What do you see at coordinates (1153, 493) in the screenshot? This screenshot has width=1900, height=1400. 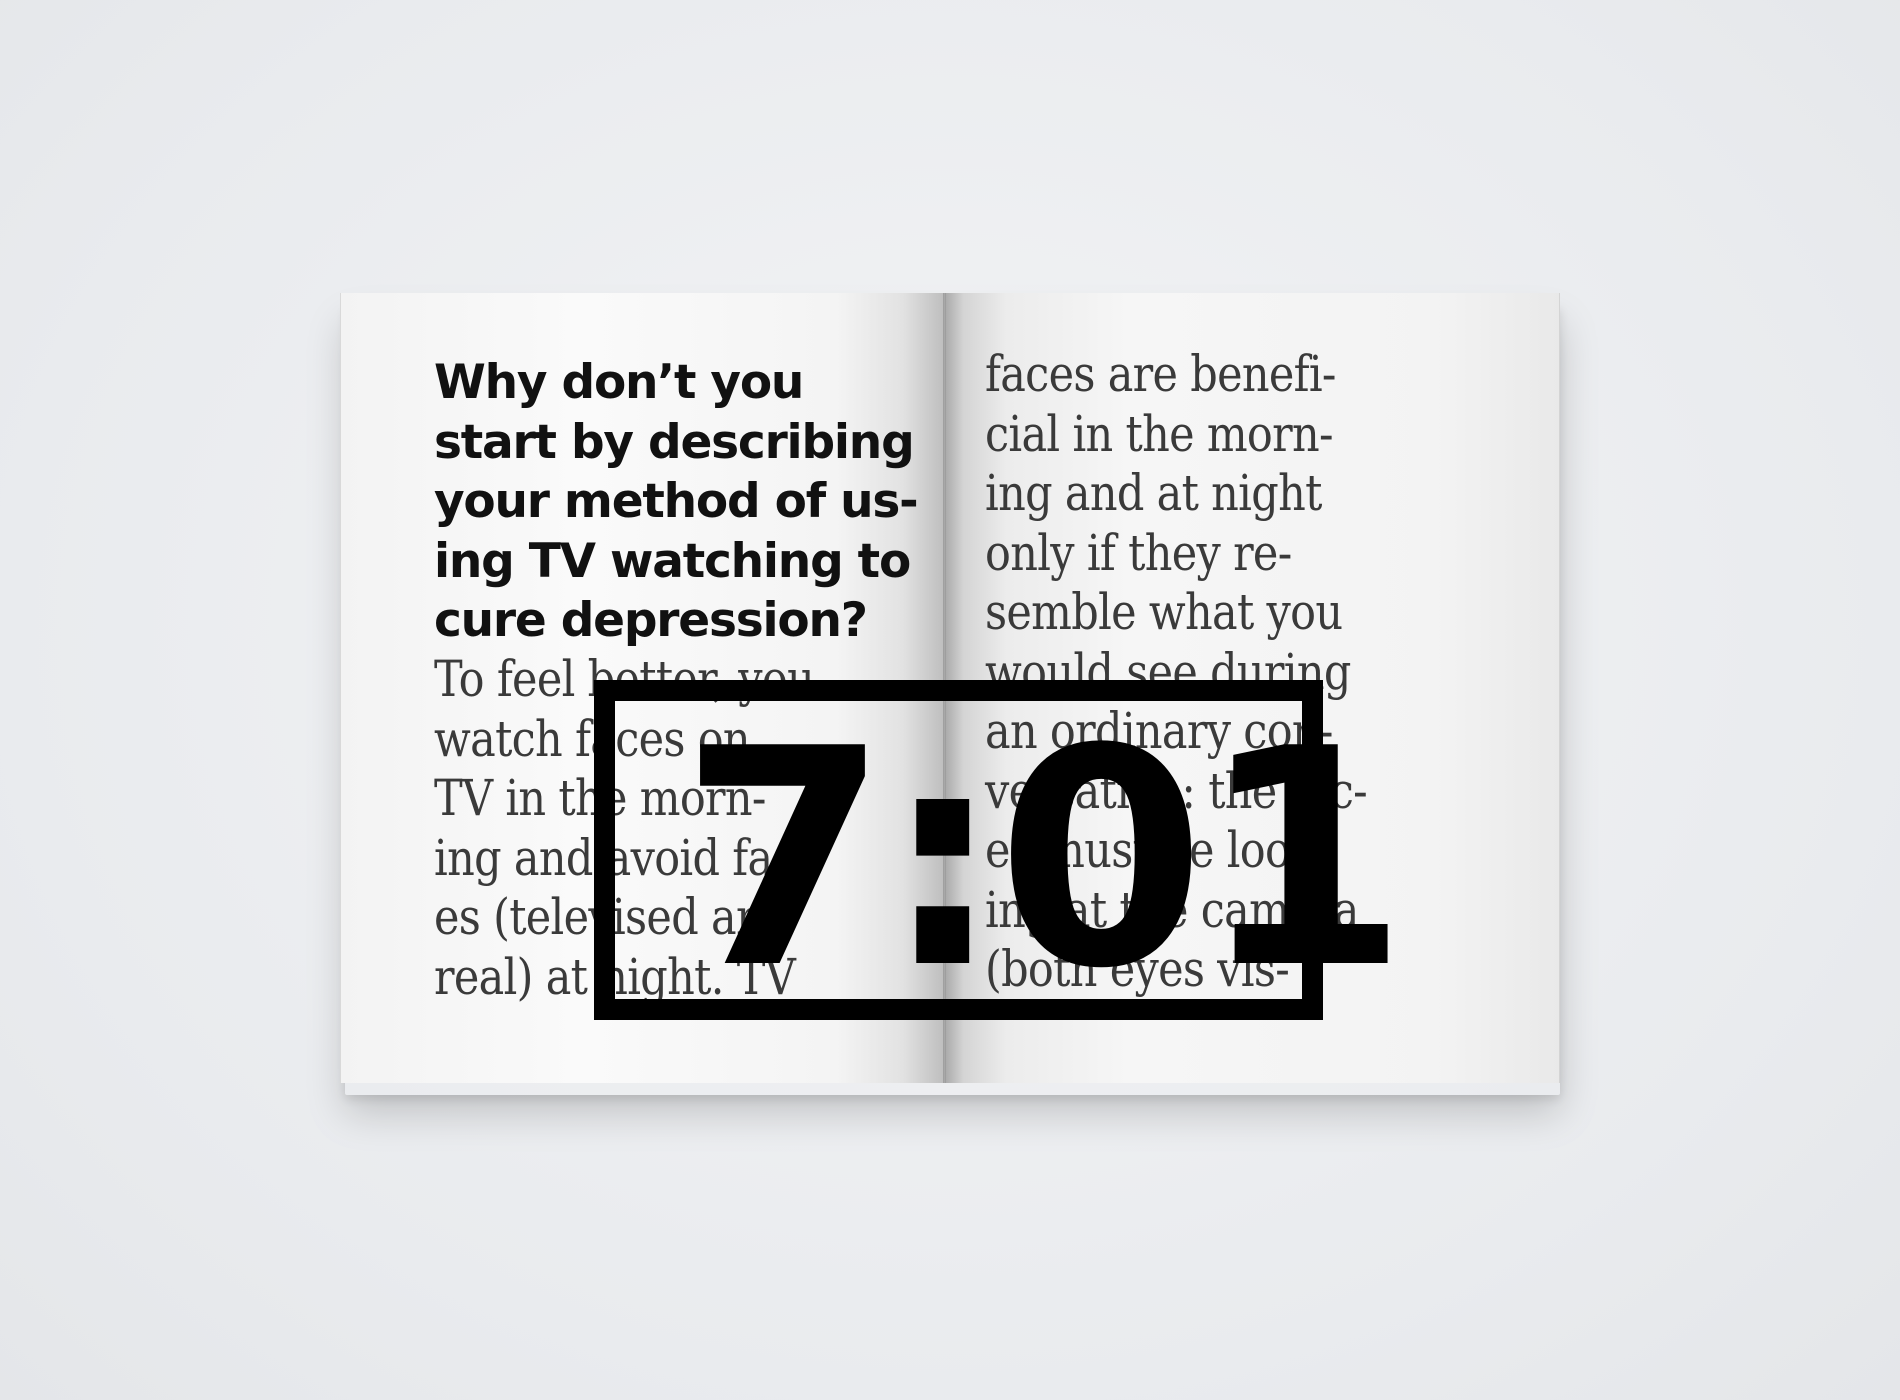 I see `body-line: ing and at night` at bounding box center [1153, 493].